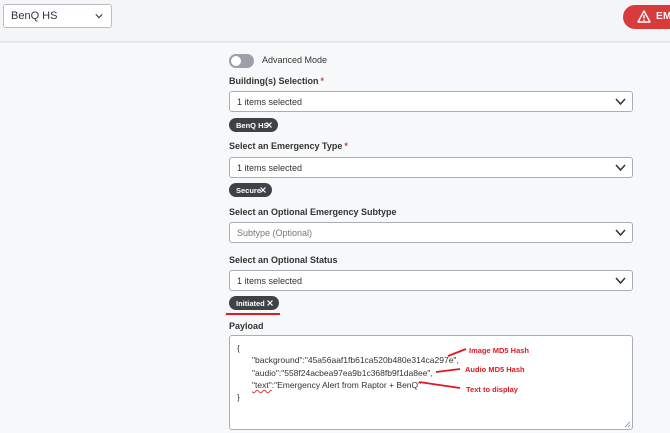 The width and height of the screenshot is (670, 433). Describe the element at coordinates (335, 21) in the screenshot. I see `top-bar: BenQ HS EMI` at that location.